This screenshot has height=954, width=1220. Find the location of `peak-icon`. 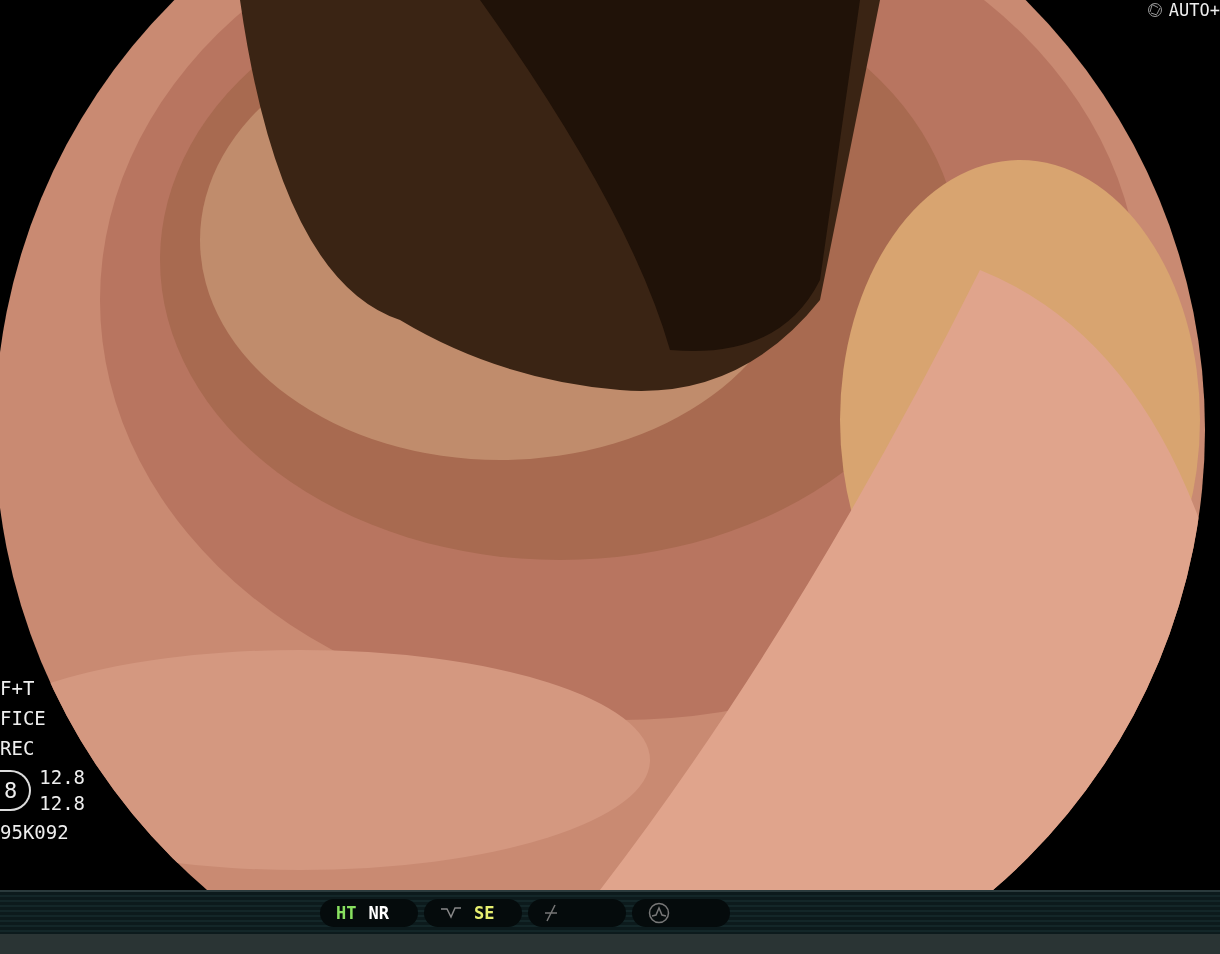

peak-icon is located at coordinates (659, 913).